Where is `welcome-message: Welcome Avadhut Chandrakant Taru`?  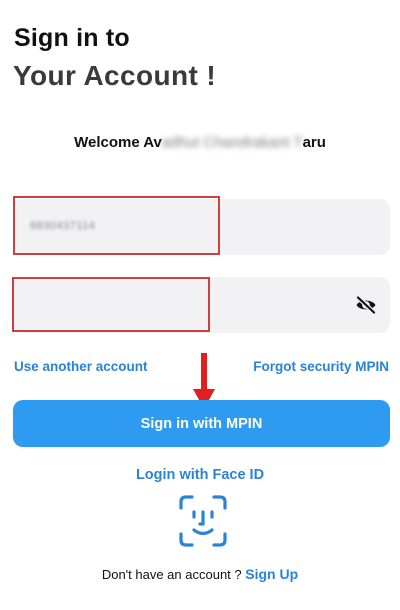 welcome-message: Welcome Avadhut Chandrakant Taru is located at coordinates (200, 142).